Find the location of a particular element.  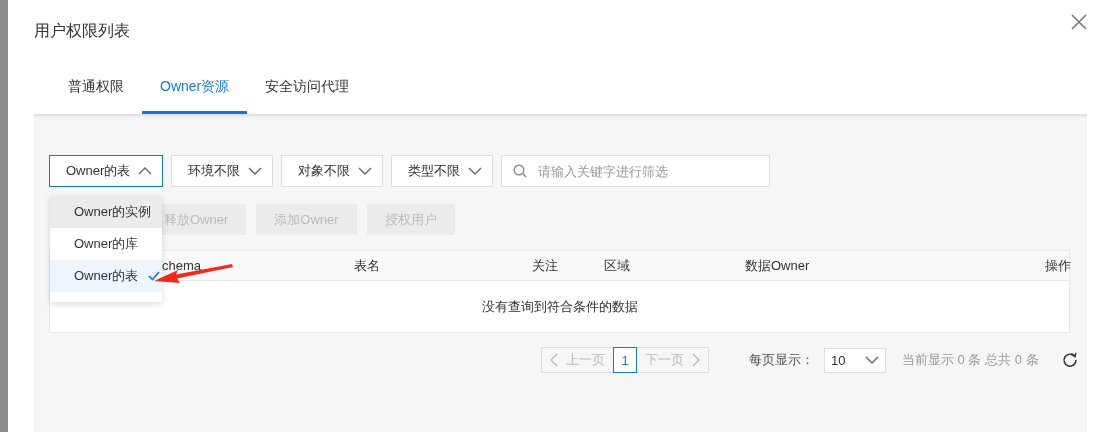

column-header: chema is located at coordinates (182, 265).